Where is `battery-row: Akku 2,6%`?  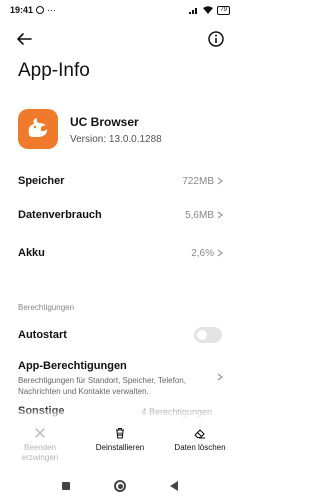
battery-row: Akku 2,6% is located at coordinates (120, 253).